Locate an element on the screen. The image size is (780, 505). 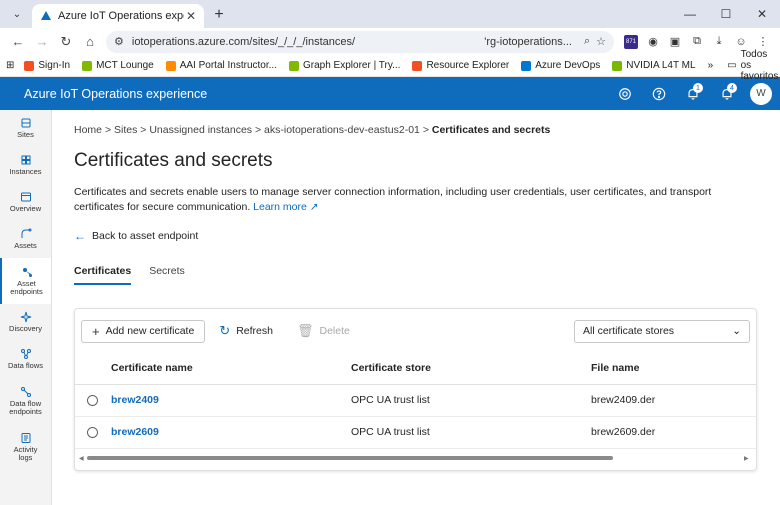
table-row: brew2409 OPC UA trust list brew2409.der is located at coordinates (415, 400).